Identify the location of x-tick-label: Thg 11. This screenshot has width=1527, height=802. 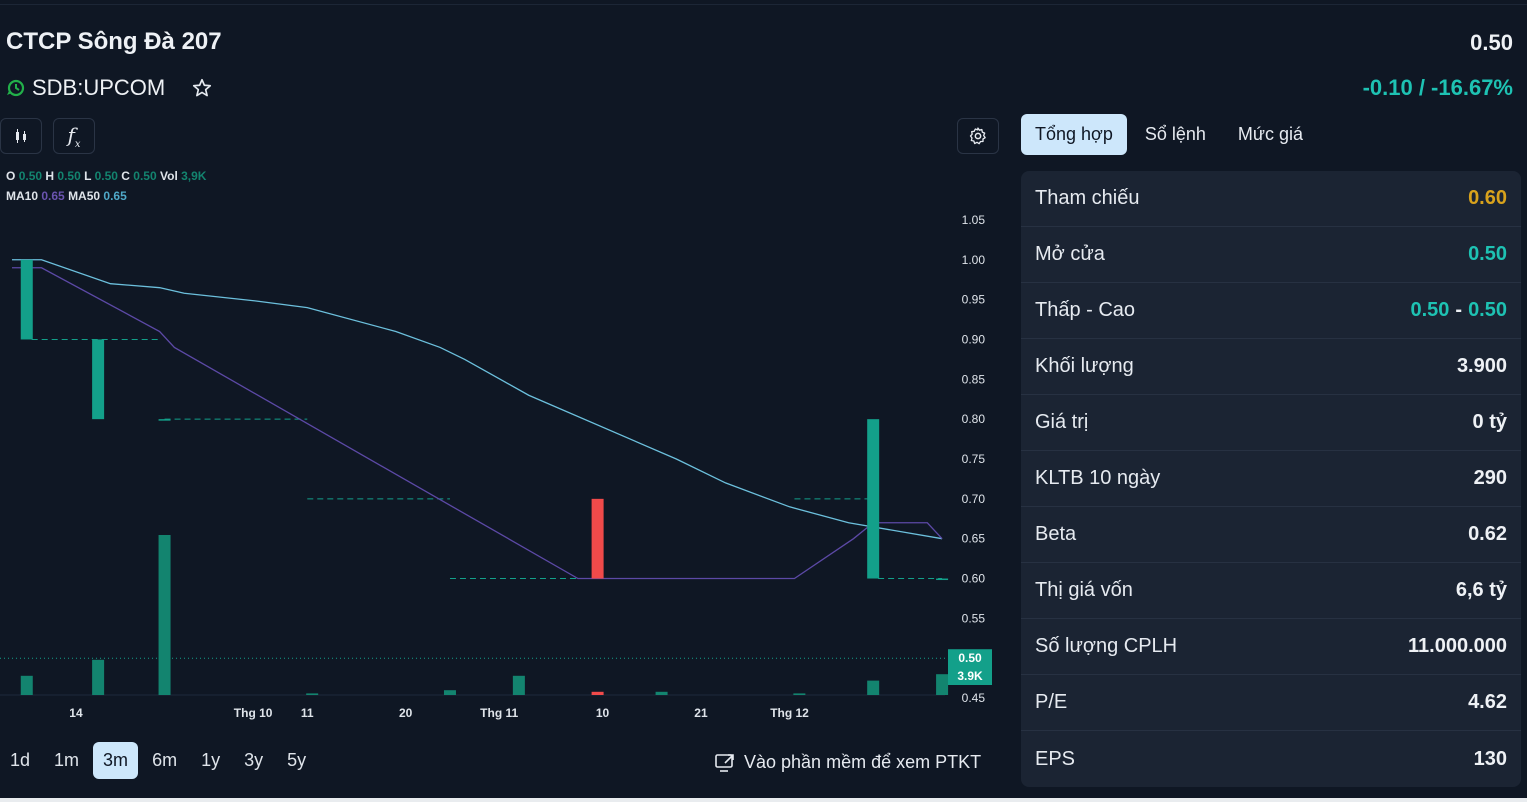
(499, 713).